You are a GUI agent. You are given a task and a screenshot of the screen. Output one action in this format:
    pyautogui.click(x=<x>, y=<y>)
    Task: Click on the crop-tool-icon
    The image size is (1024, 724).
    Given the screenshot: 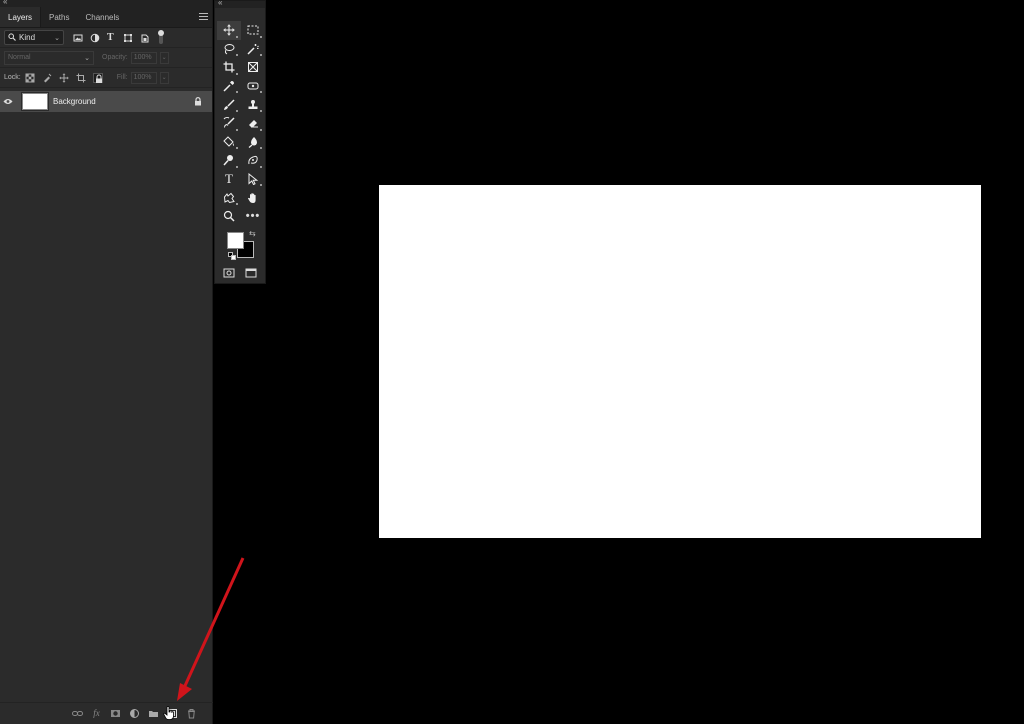 What is the action you would take?
    pyautogui.click(x=229, y=67)
    